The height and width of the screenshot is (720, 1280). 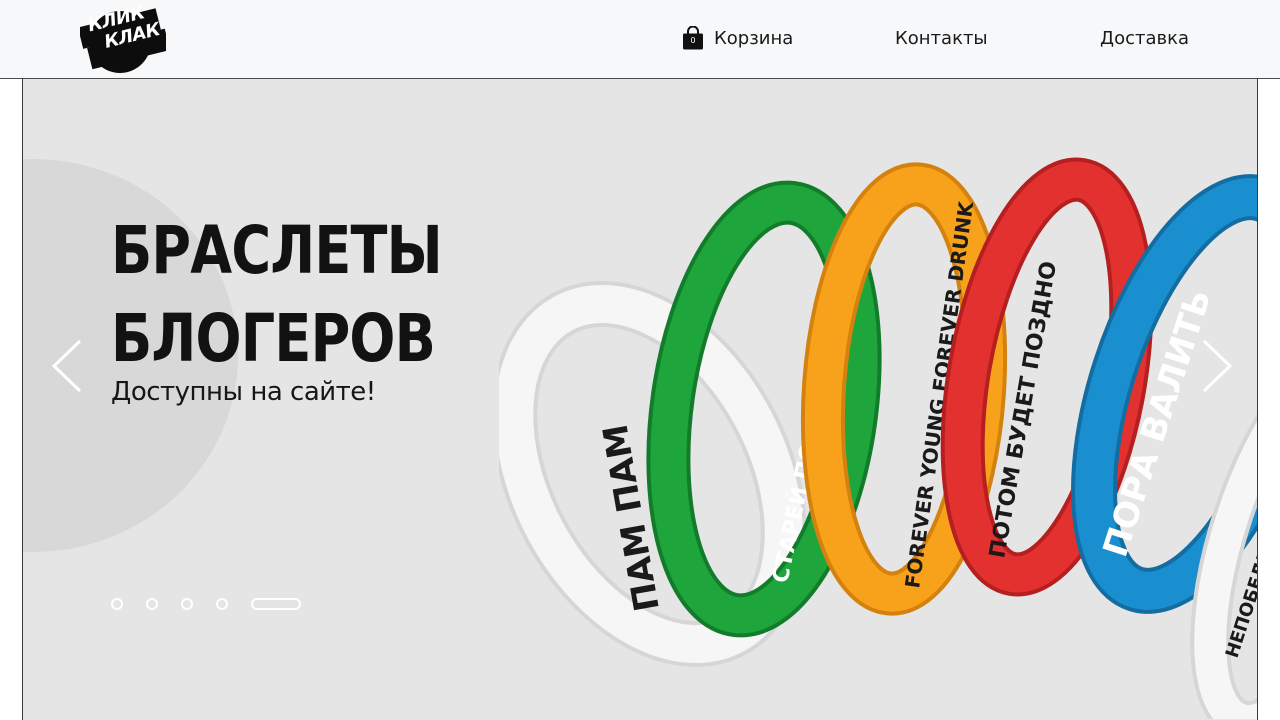 I want to click on nav-cart-link: 0 Корзина, so click(x=737, y=39).